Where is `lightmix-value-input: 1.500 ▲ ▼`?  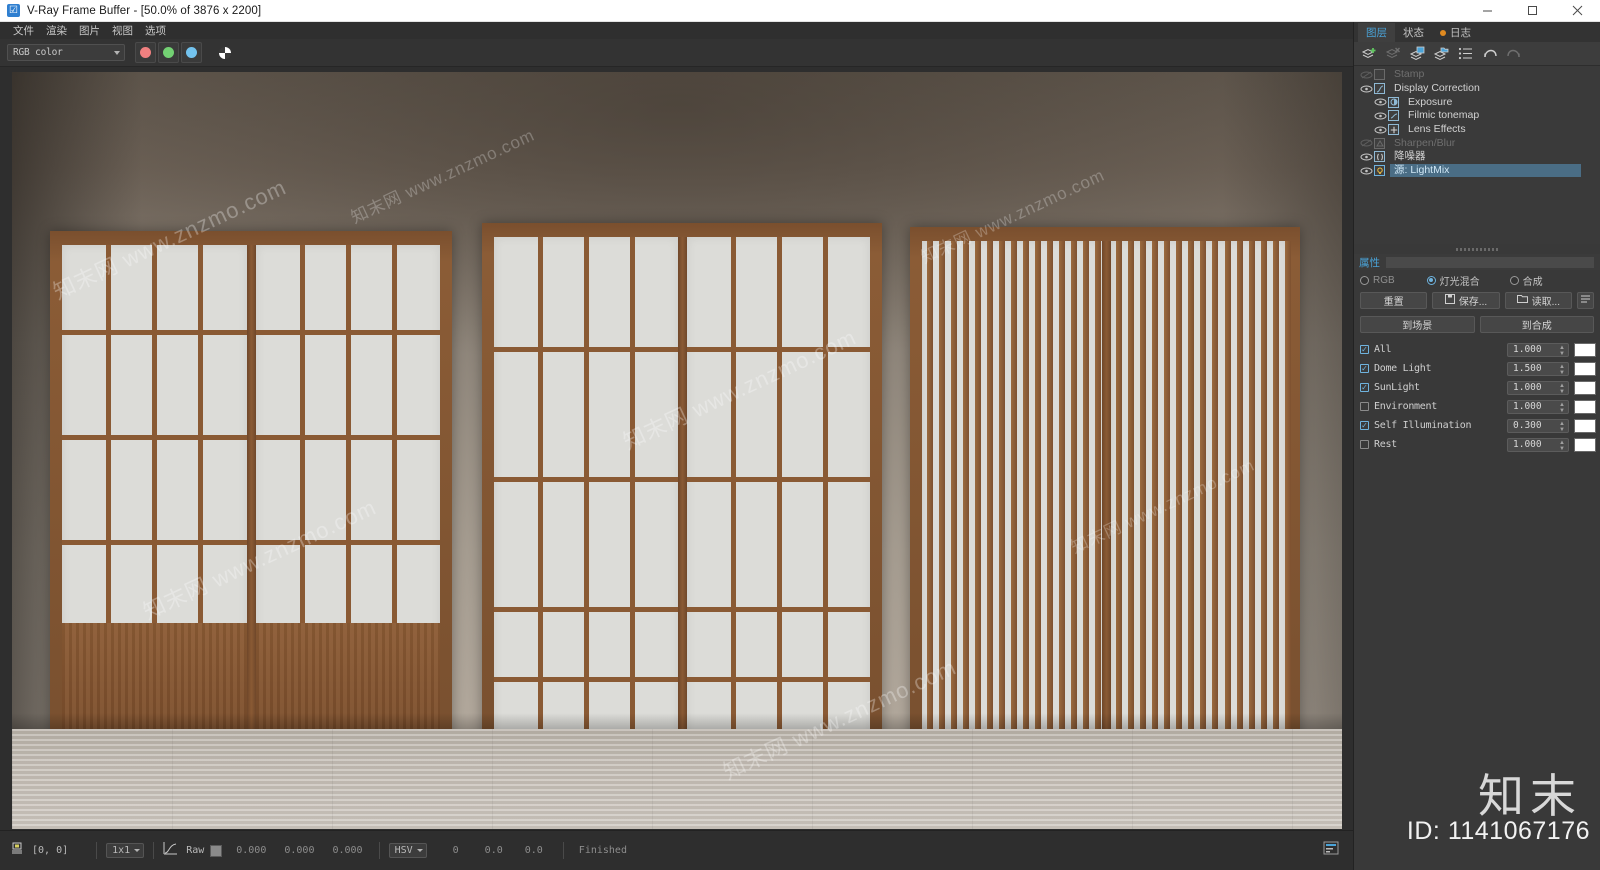 lightmix-value-input: 1.500 ▲ ▼ is located at coordinates (1538, 368).